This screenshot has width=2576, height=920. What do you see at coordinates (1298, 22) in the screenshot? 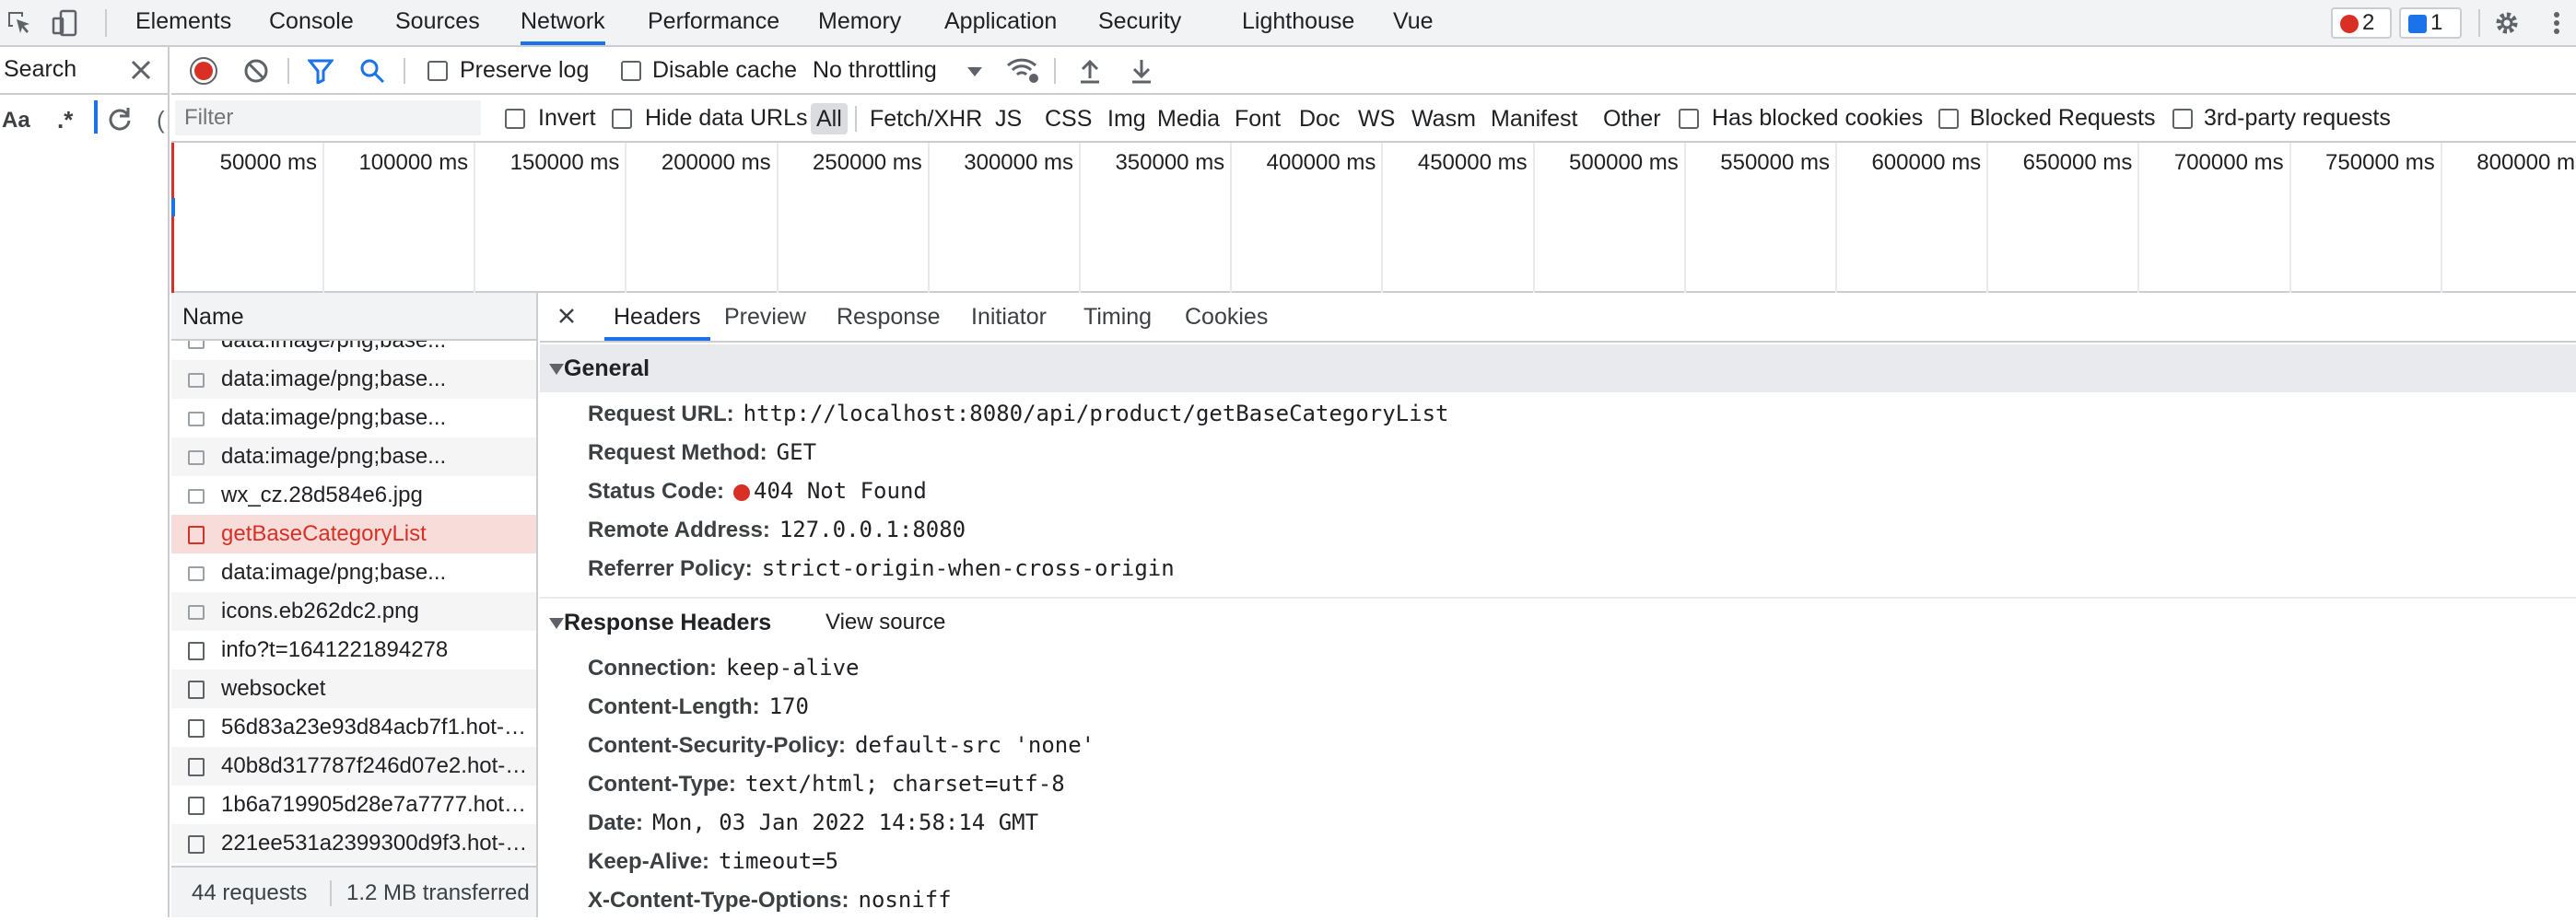
I see `tab-lighthouse: Lighthouse` at bounding box center [1298, 22].